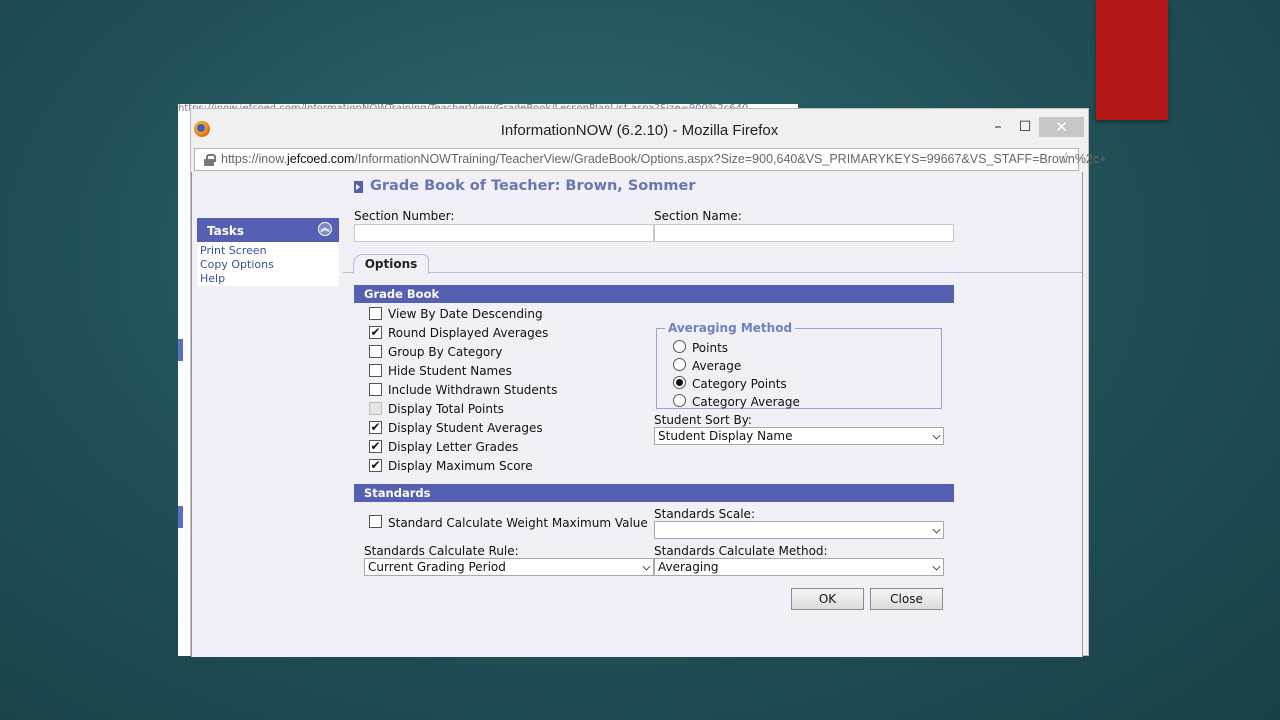  I want to click on label-view-by-date: View By Date Descending, so click(465, 314).